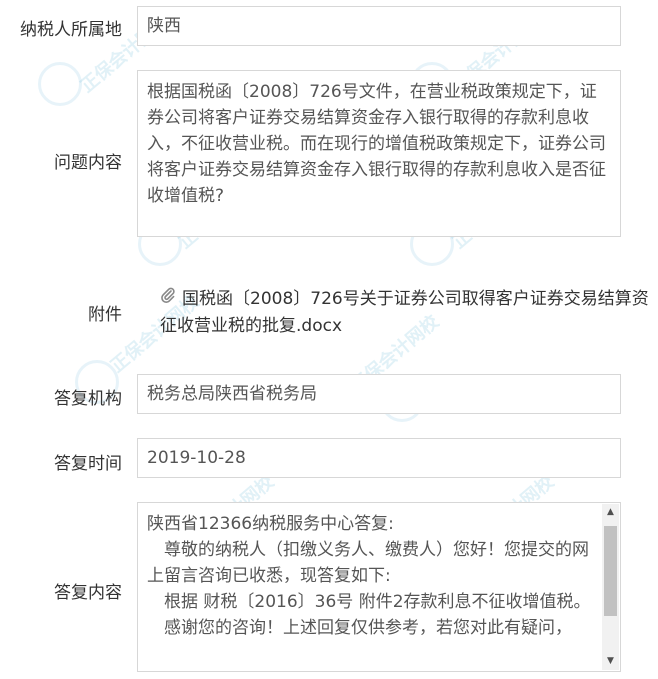 The width and height of the screenshot is (658, 679). Describe the element at coordinates (368, 563) in the screenshot. I see `answer-line: 尊敬的纳税人（扣缴义务人、缴费人）您好！您提交的网上留言咨询已收悉，现答复如下:` at that location.